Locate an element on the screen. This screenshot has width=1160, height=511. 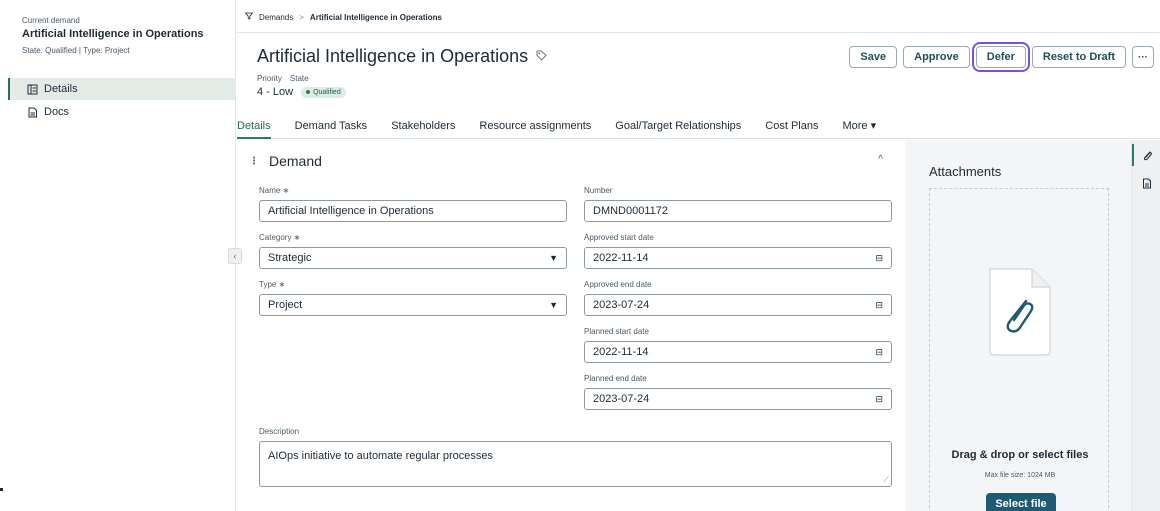
chevron-up-icon: ^ is located at coordinates (880, 159).